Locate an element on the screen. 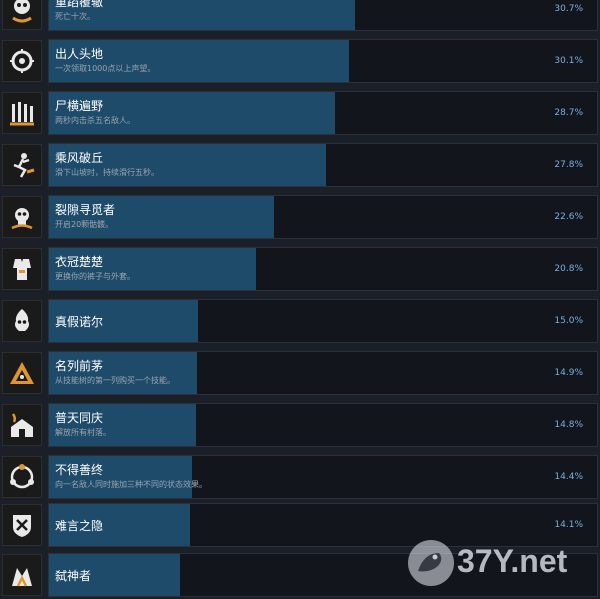 This screenshot has height=599, width=600. achievement-percent: 20.8% is located at coordinates (568, 269).